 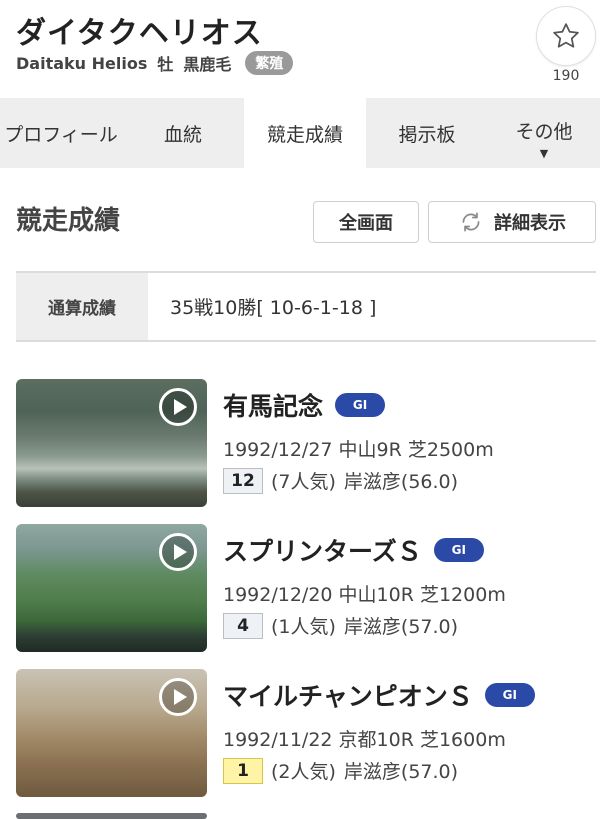 What do you see at coordinates (364, 740) in the screenshot?
I see `race-info: 1992/11/22 京都10R 芝1600m` at bounding box center [364, 740].